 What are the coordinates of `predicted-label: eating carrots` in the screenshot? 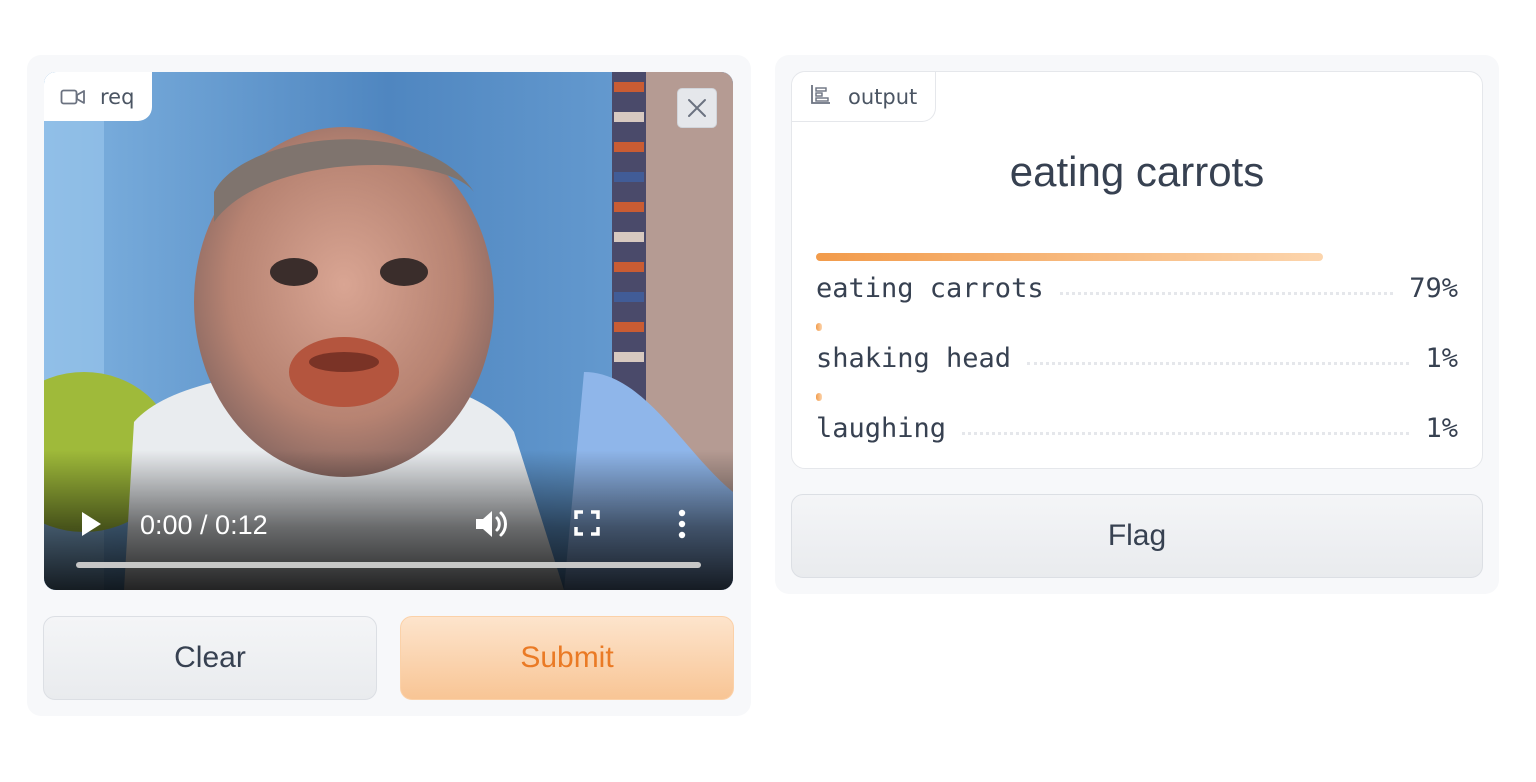 It's located at (1137, 171).